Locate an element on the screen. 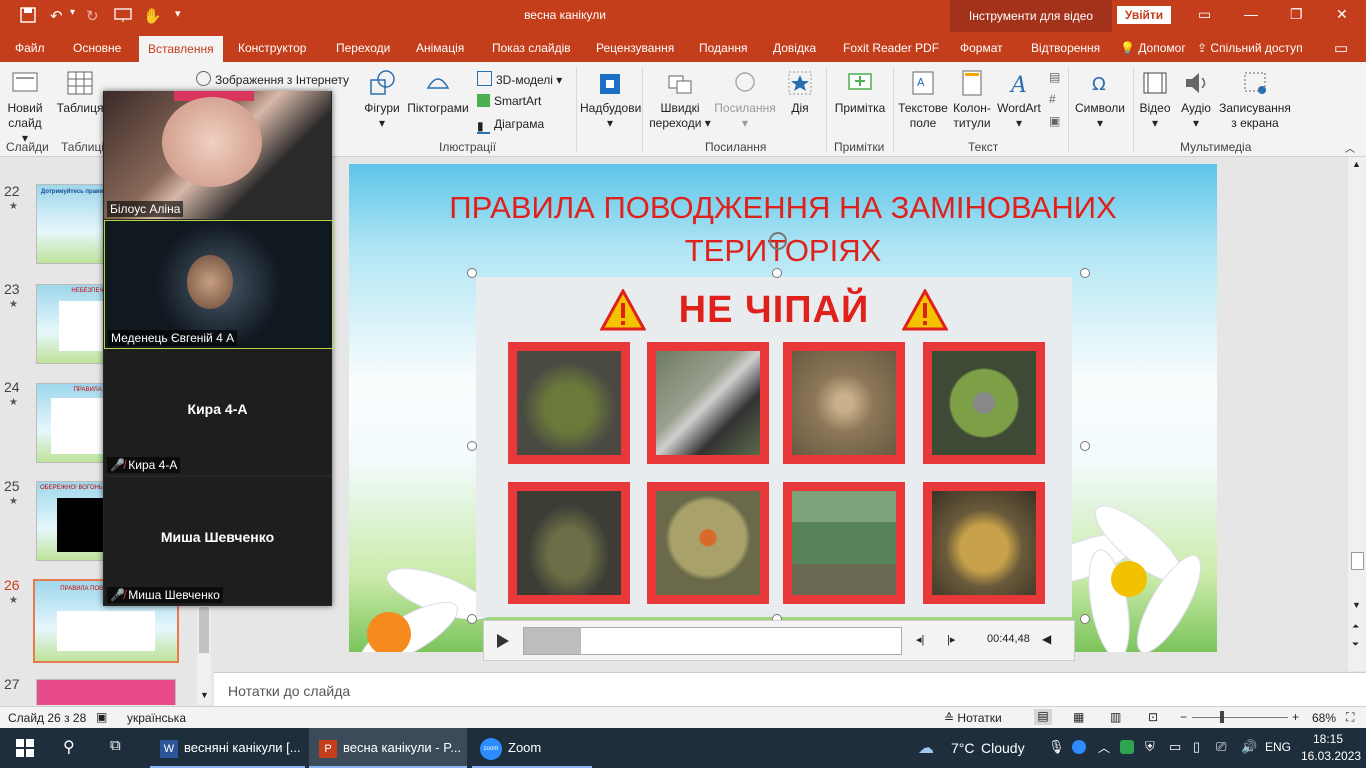  zoom-in-icon: + is located at coordinates (1295, 717).